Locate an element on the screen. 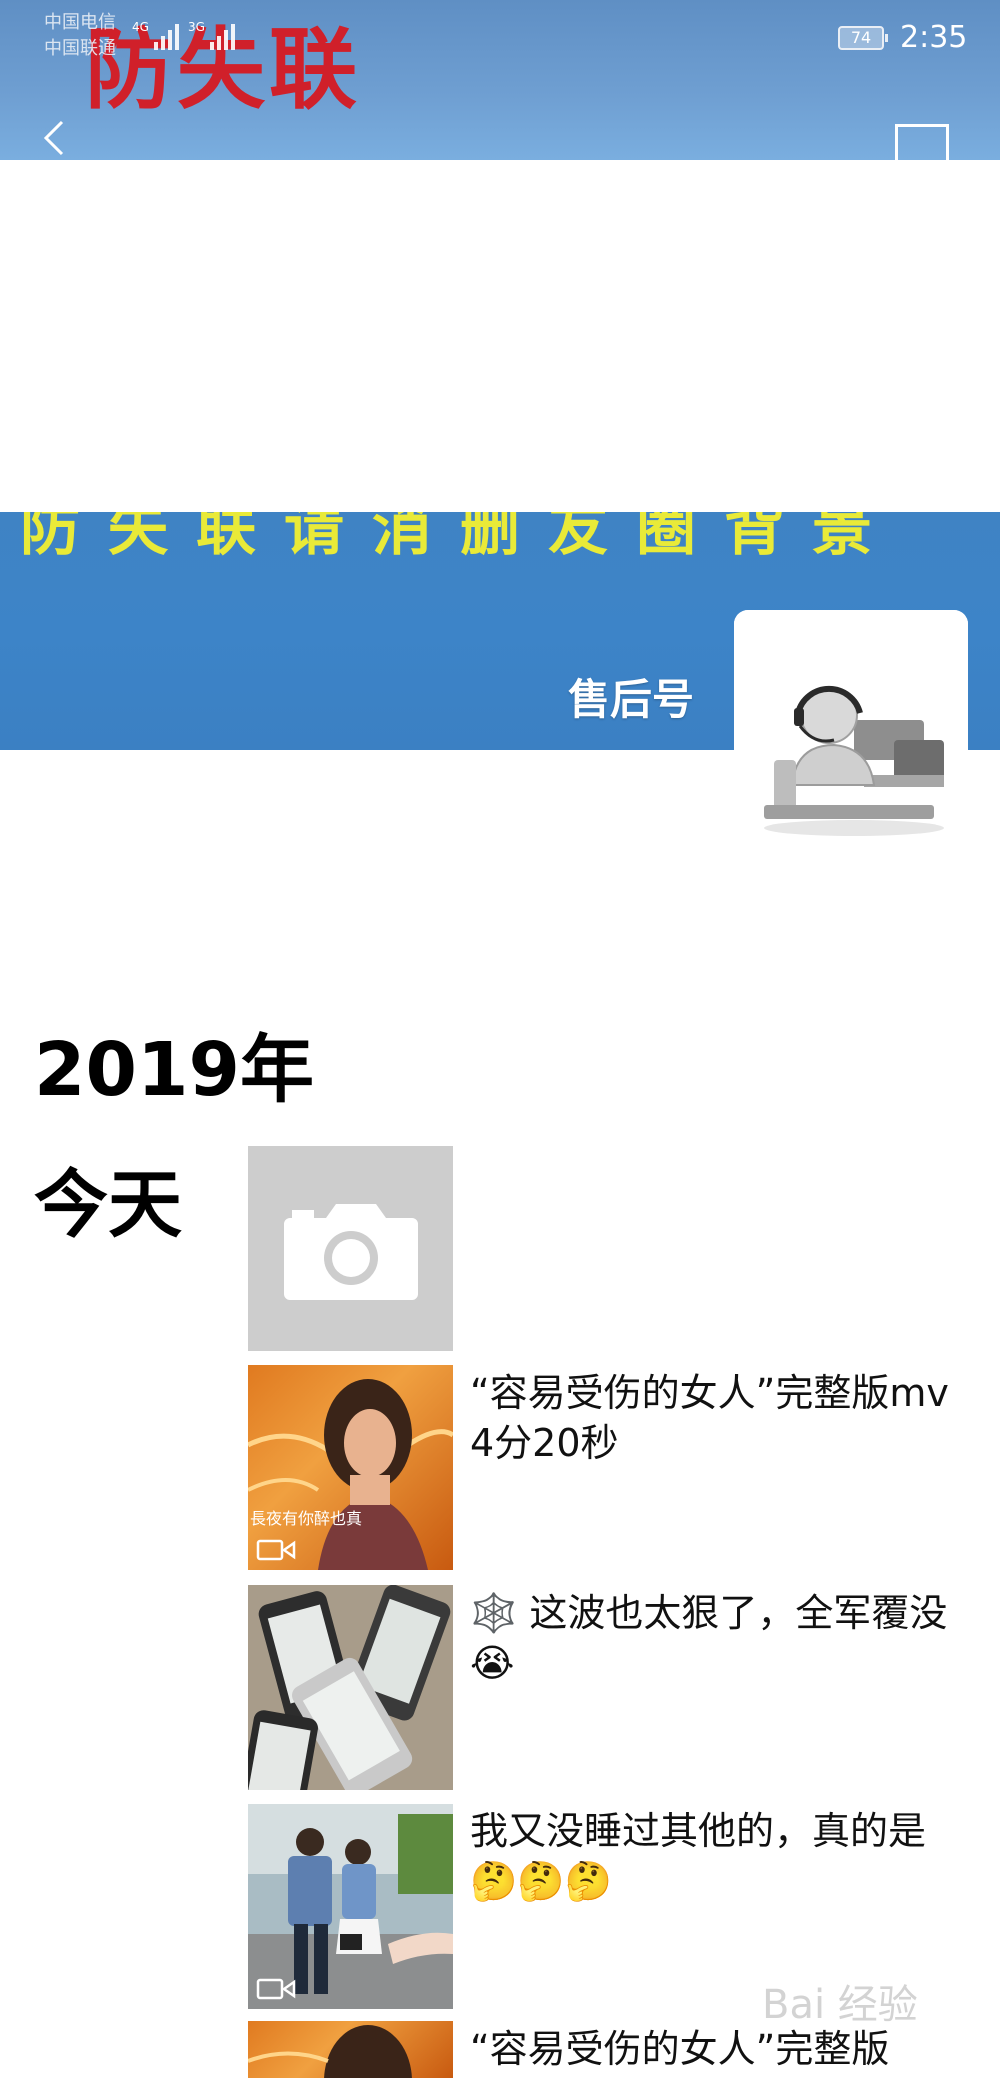  phones-photo-image is located at coordinates (350, 1687).